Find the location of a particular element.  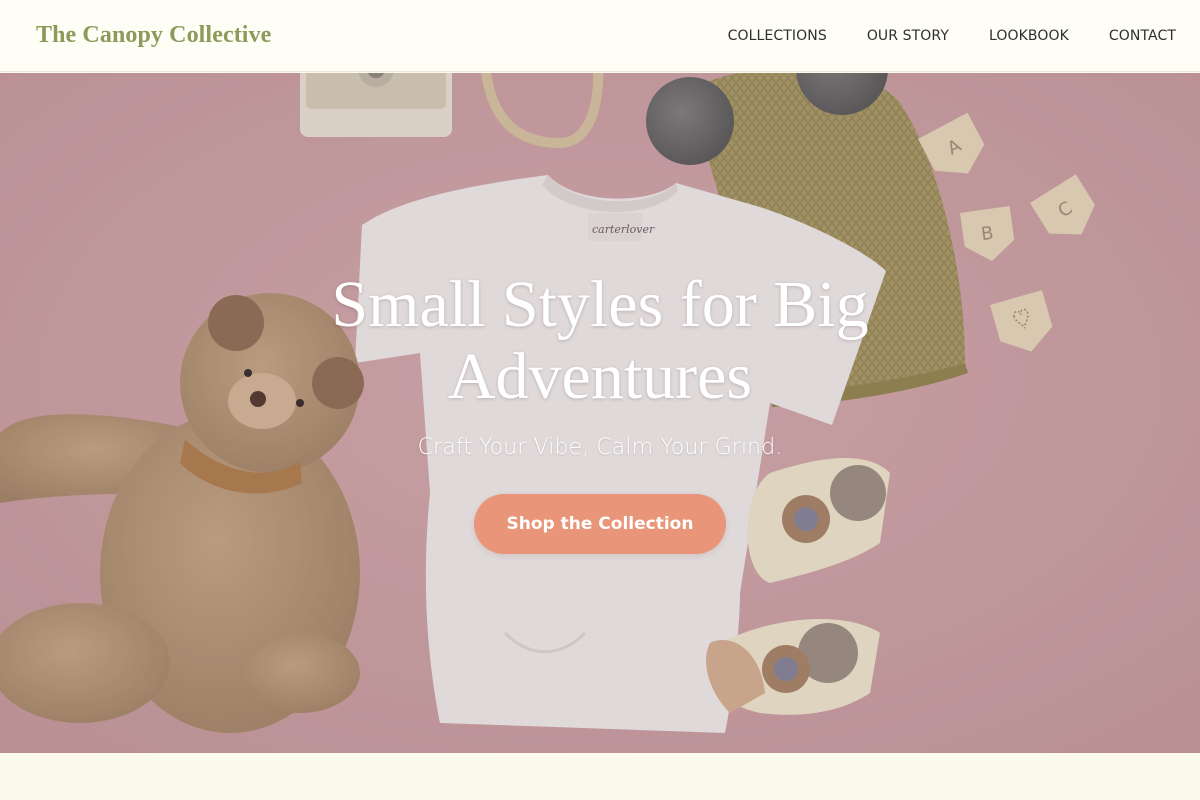

nav-link-lookbook: LOOKBOOK is located at coordinates (1029, 36).